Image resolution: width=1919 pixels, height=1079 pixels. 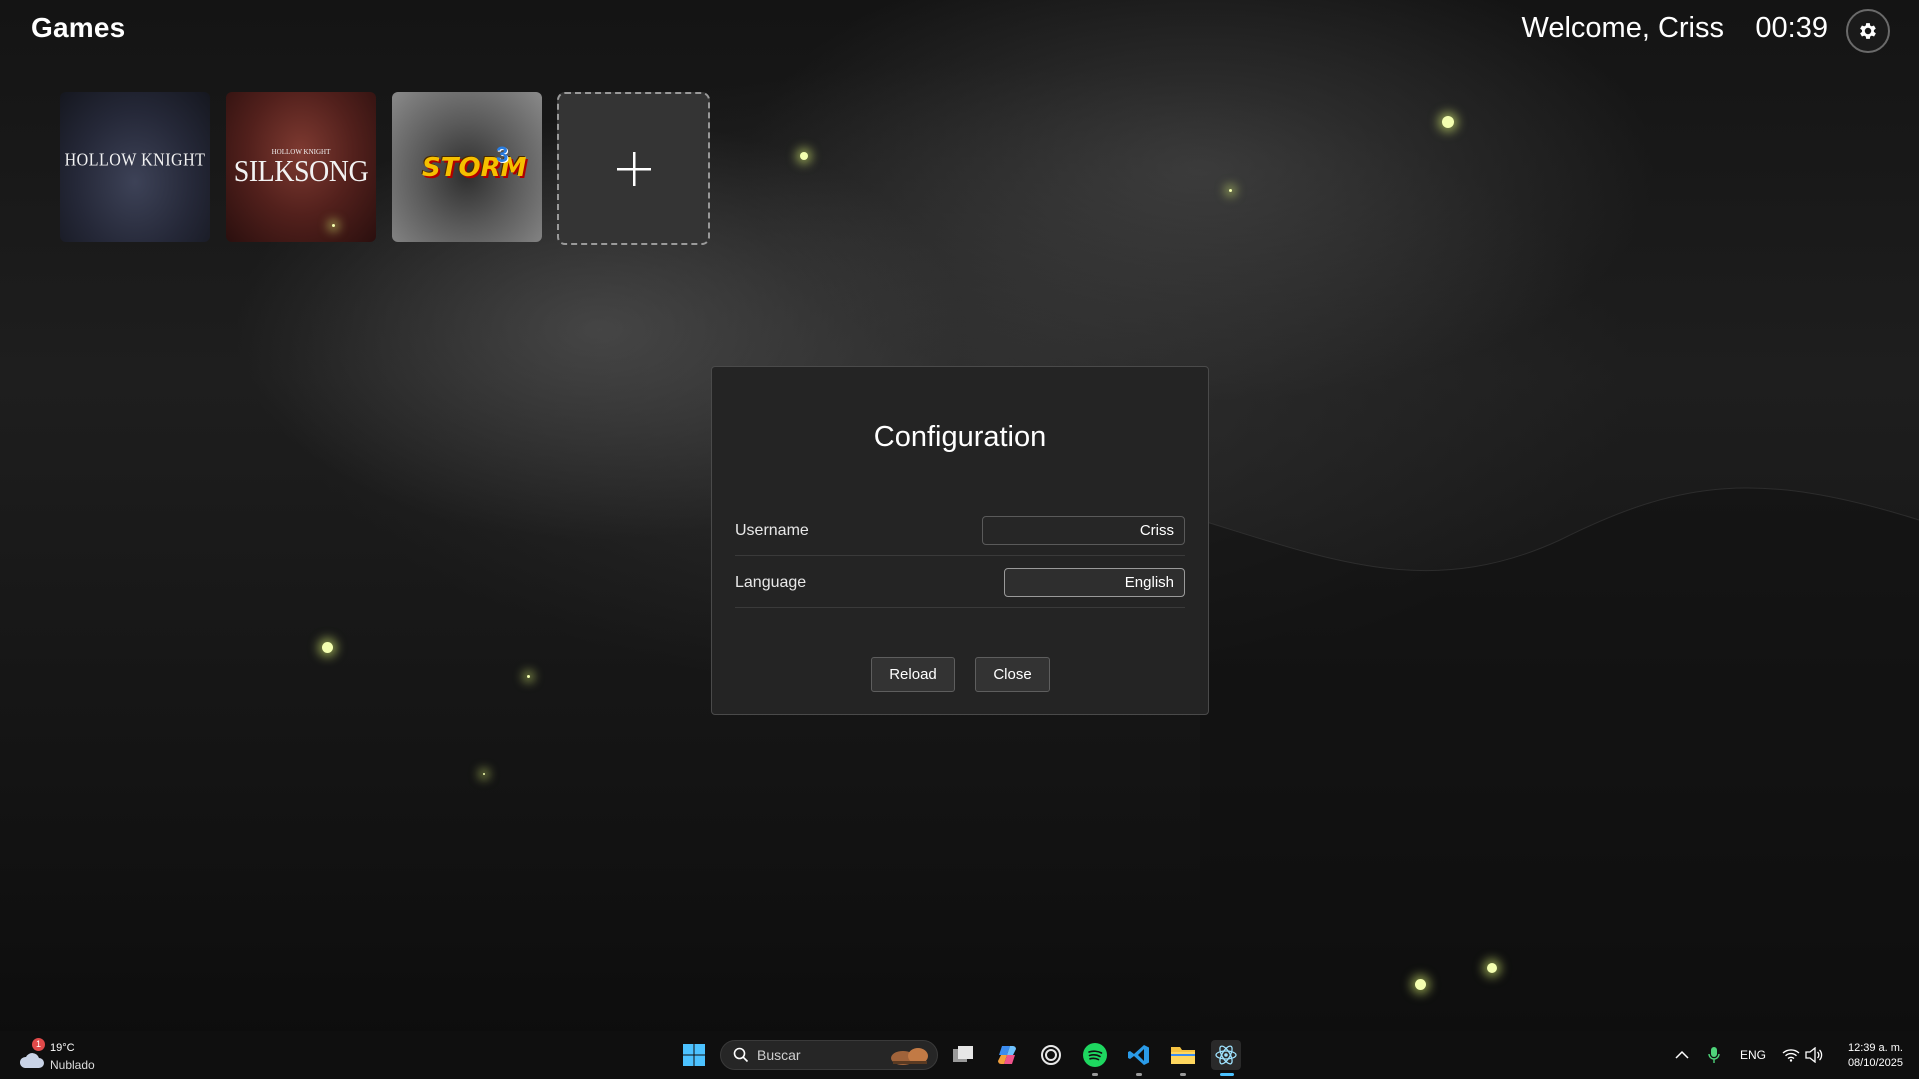 I want to click on volume-button, so click(x=1814, y=1055).